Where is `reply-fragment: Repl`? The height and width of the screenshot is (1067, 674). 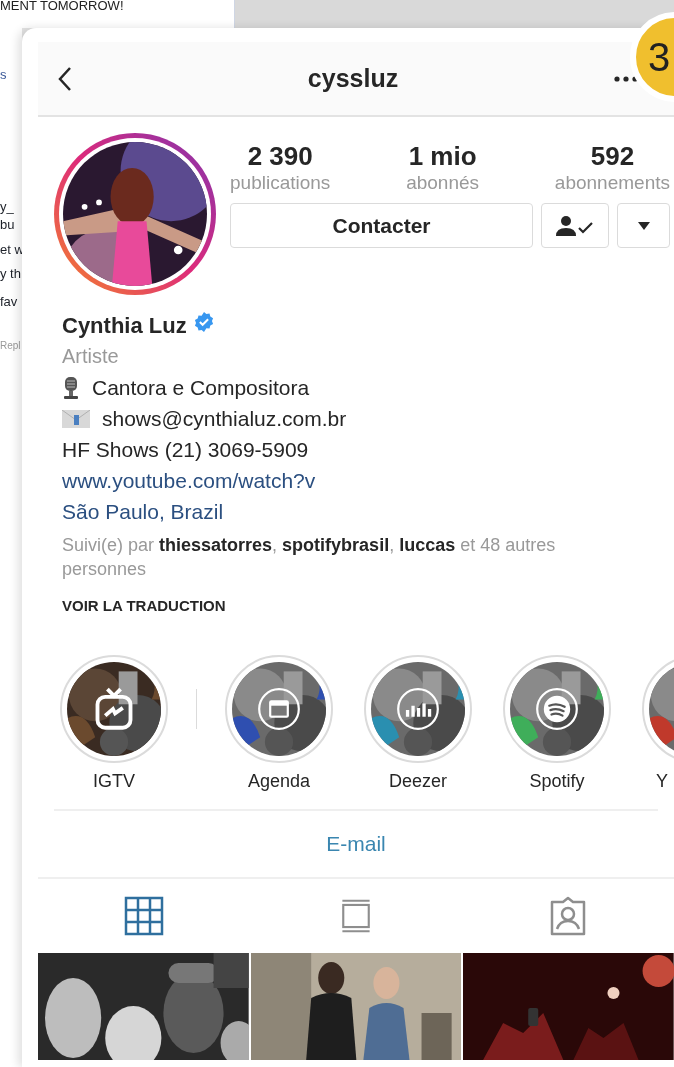
reply-fragment: Repl is located at coordinates (11, 346).